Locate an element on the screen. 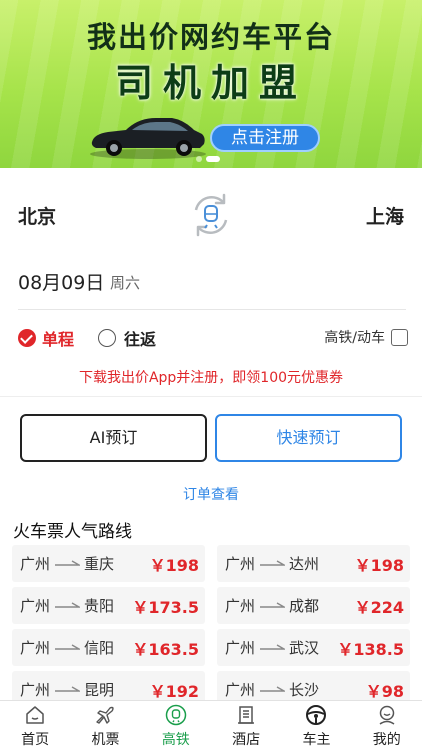 The image size is (422, 750). route-to: 达州 is located at coordinates (304, 564).